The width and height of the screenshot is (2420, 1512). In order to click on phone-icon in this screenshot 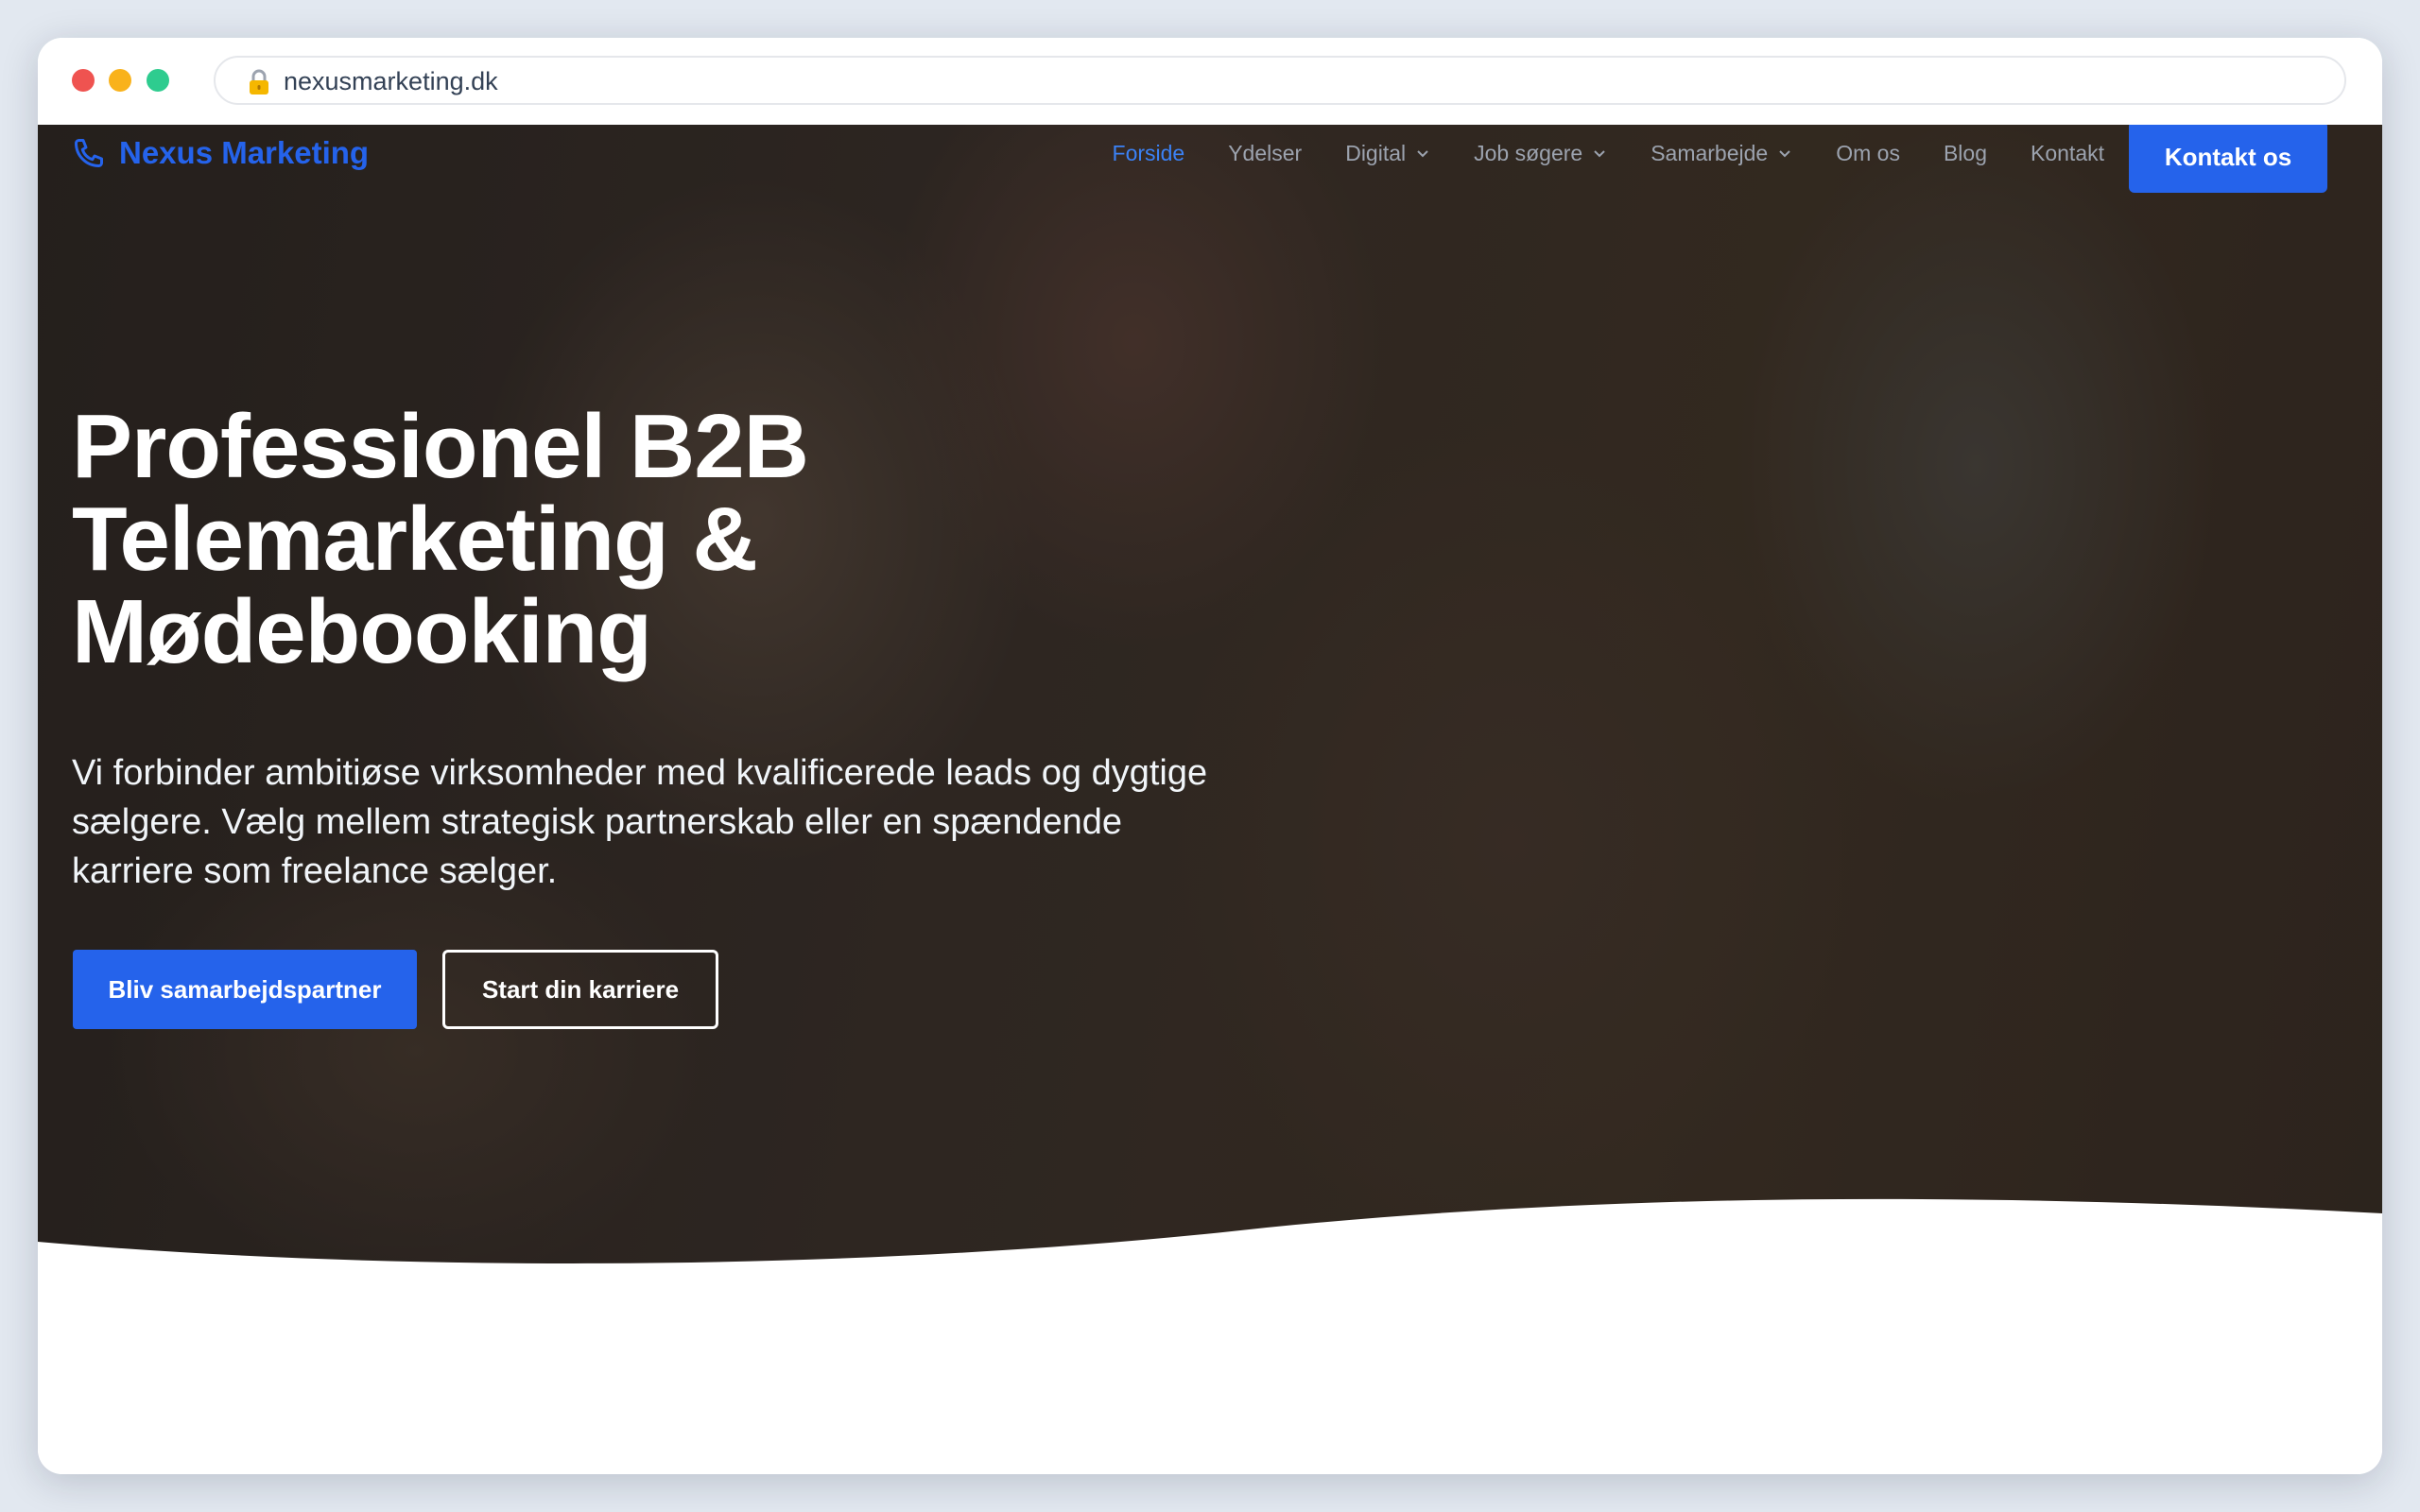, I will do `click(89, 153)`.